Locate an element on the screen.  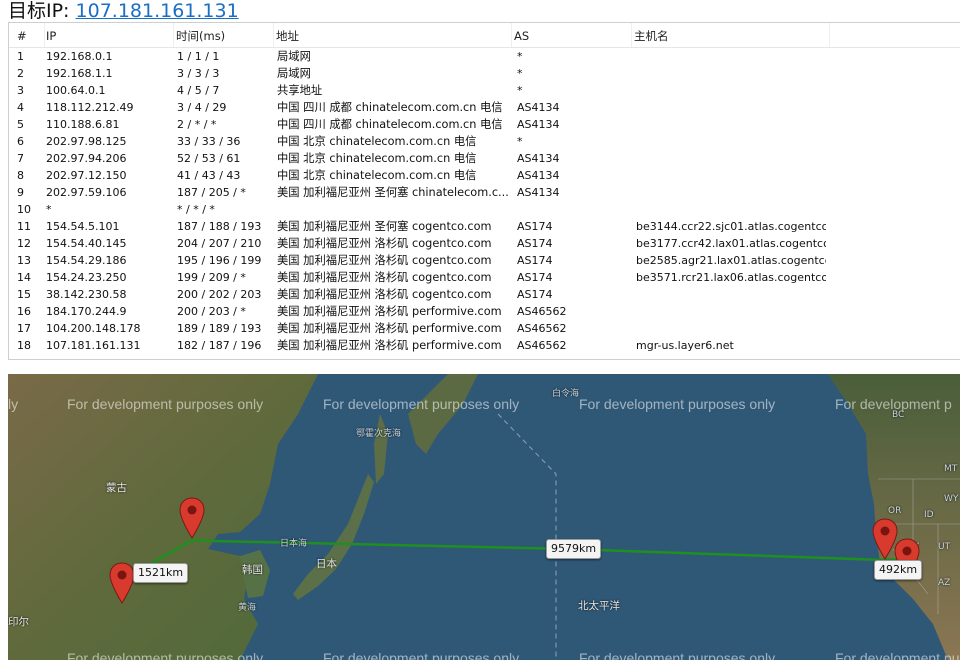
distance-label-2: 9579km is located at coordinates (574, 549).